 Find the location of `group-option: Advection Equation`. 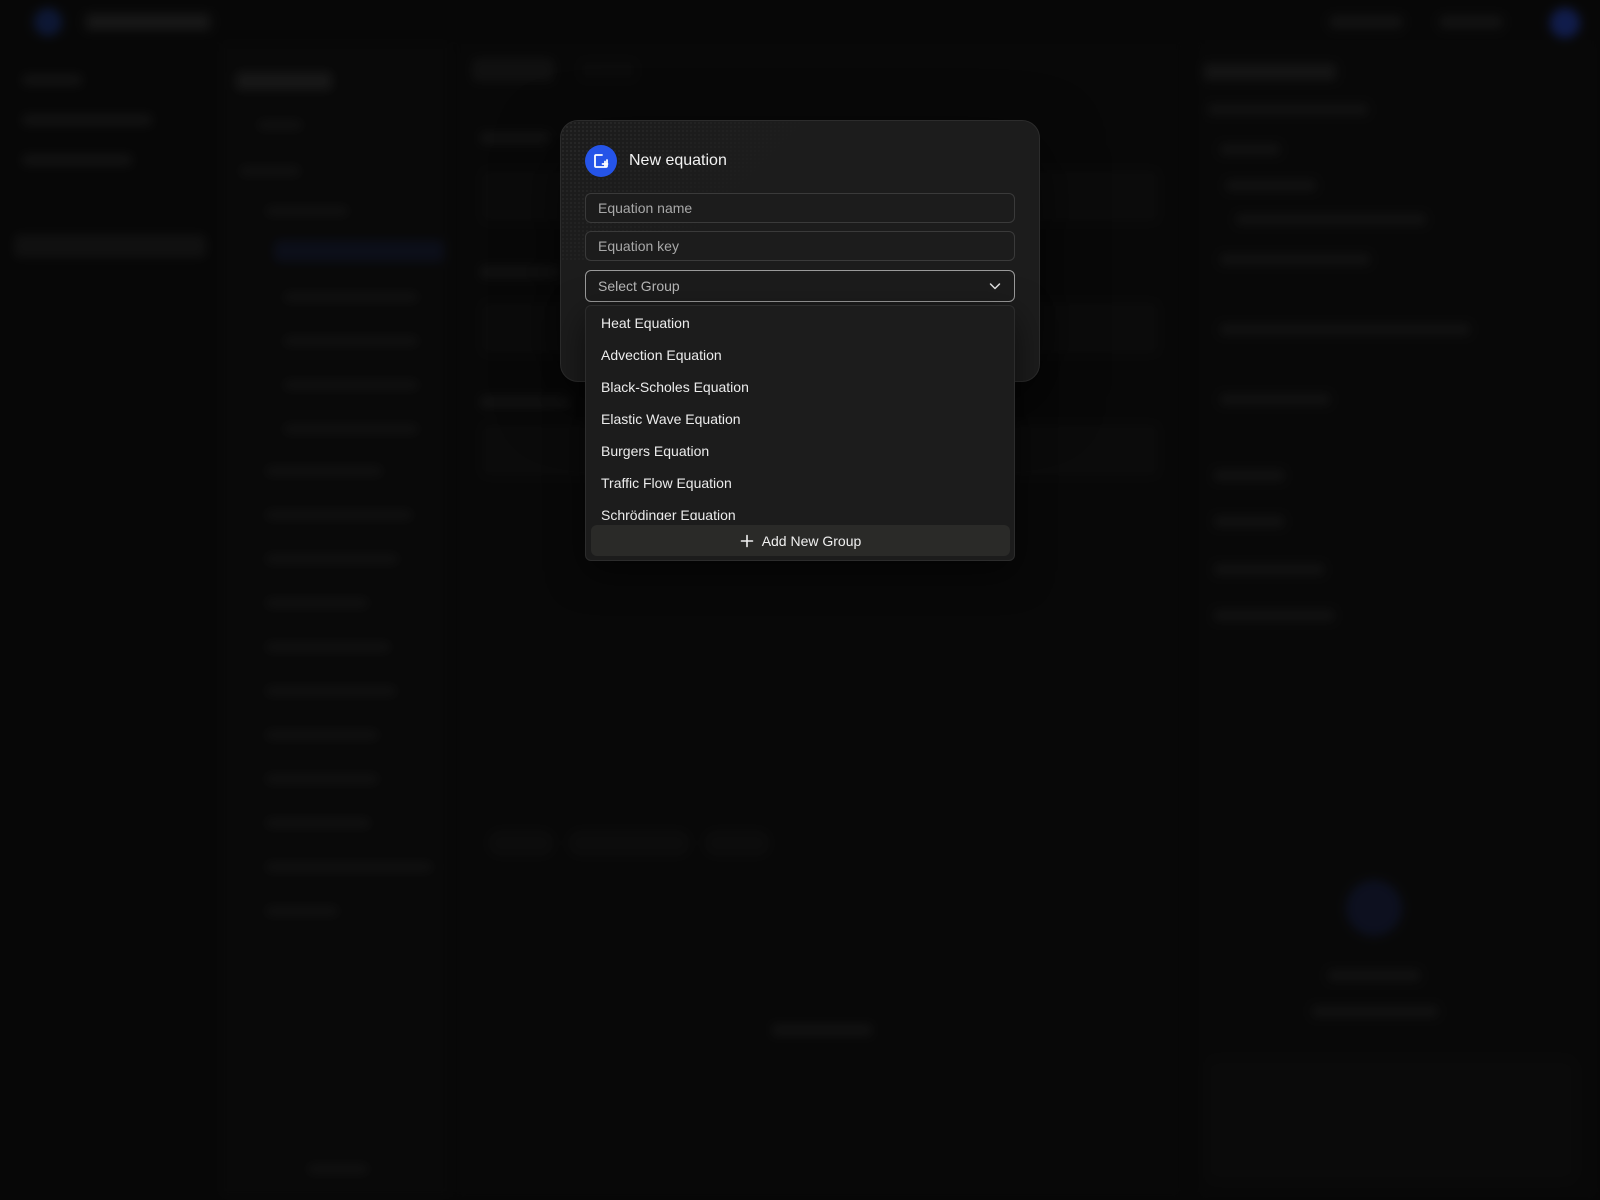

group-option: Advection Equation is located at coordinates (800, 355).